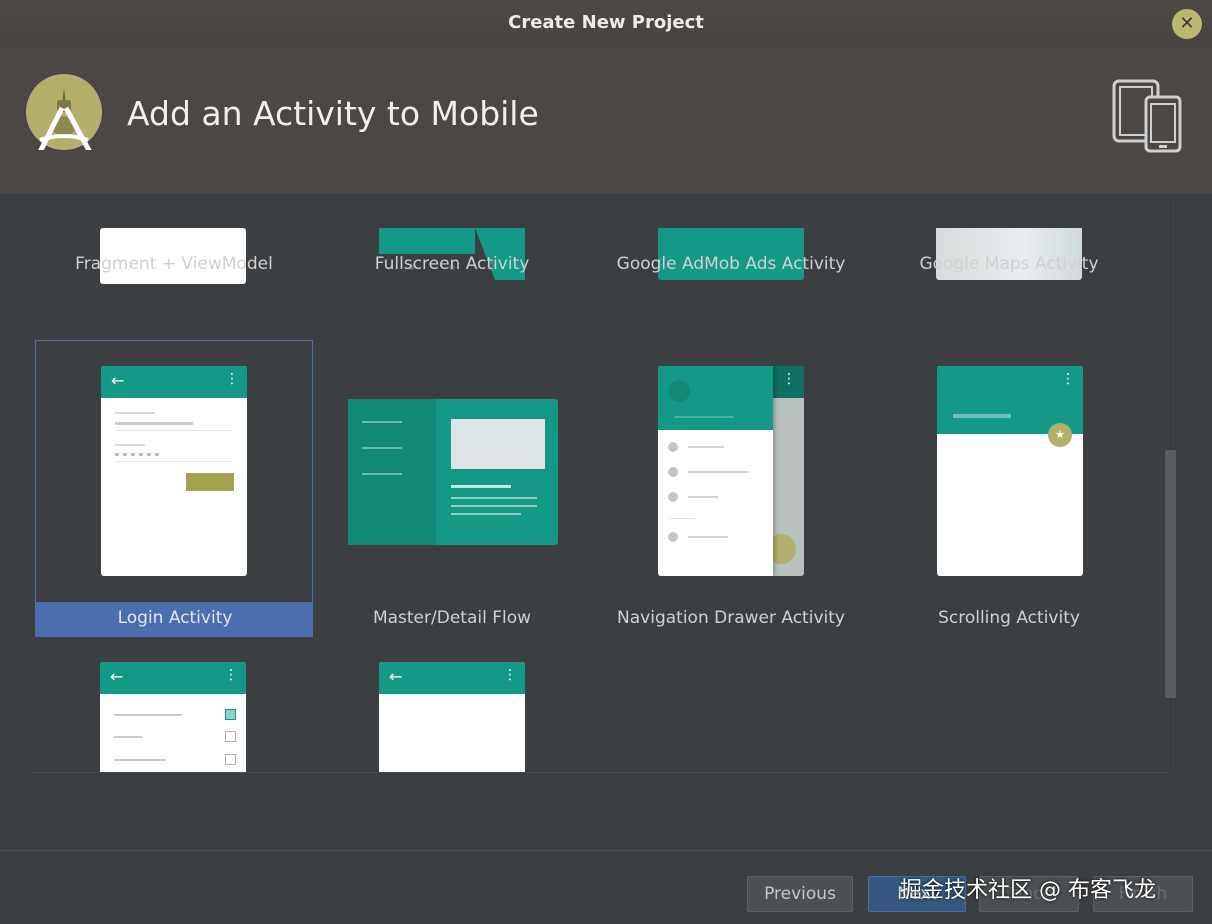 This screenshot has height=924, width=1212. What do you see at coordinates (1028, 890) in the screenshot?
I see `watermark: 掘金技术社区 @ 布客飞龙` at bounding box center [1028, 890].